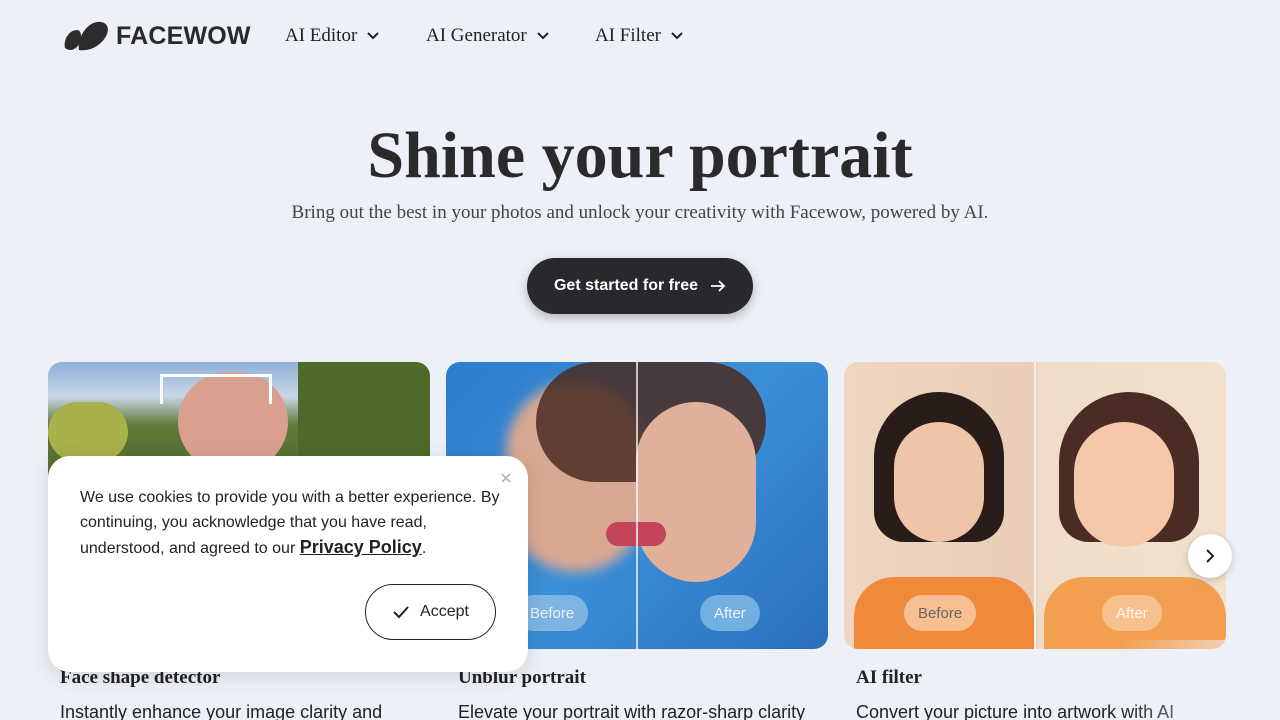  I want to click on ai-filter-image: Before After, so click(1035, 505).